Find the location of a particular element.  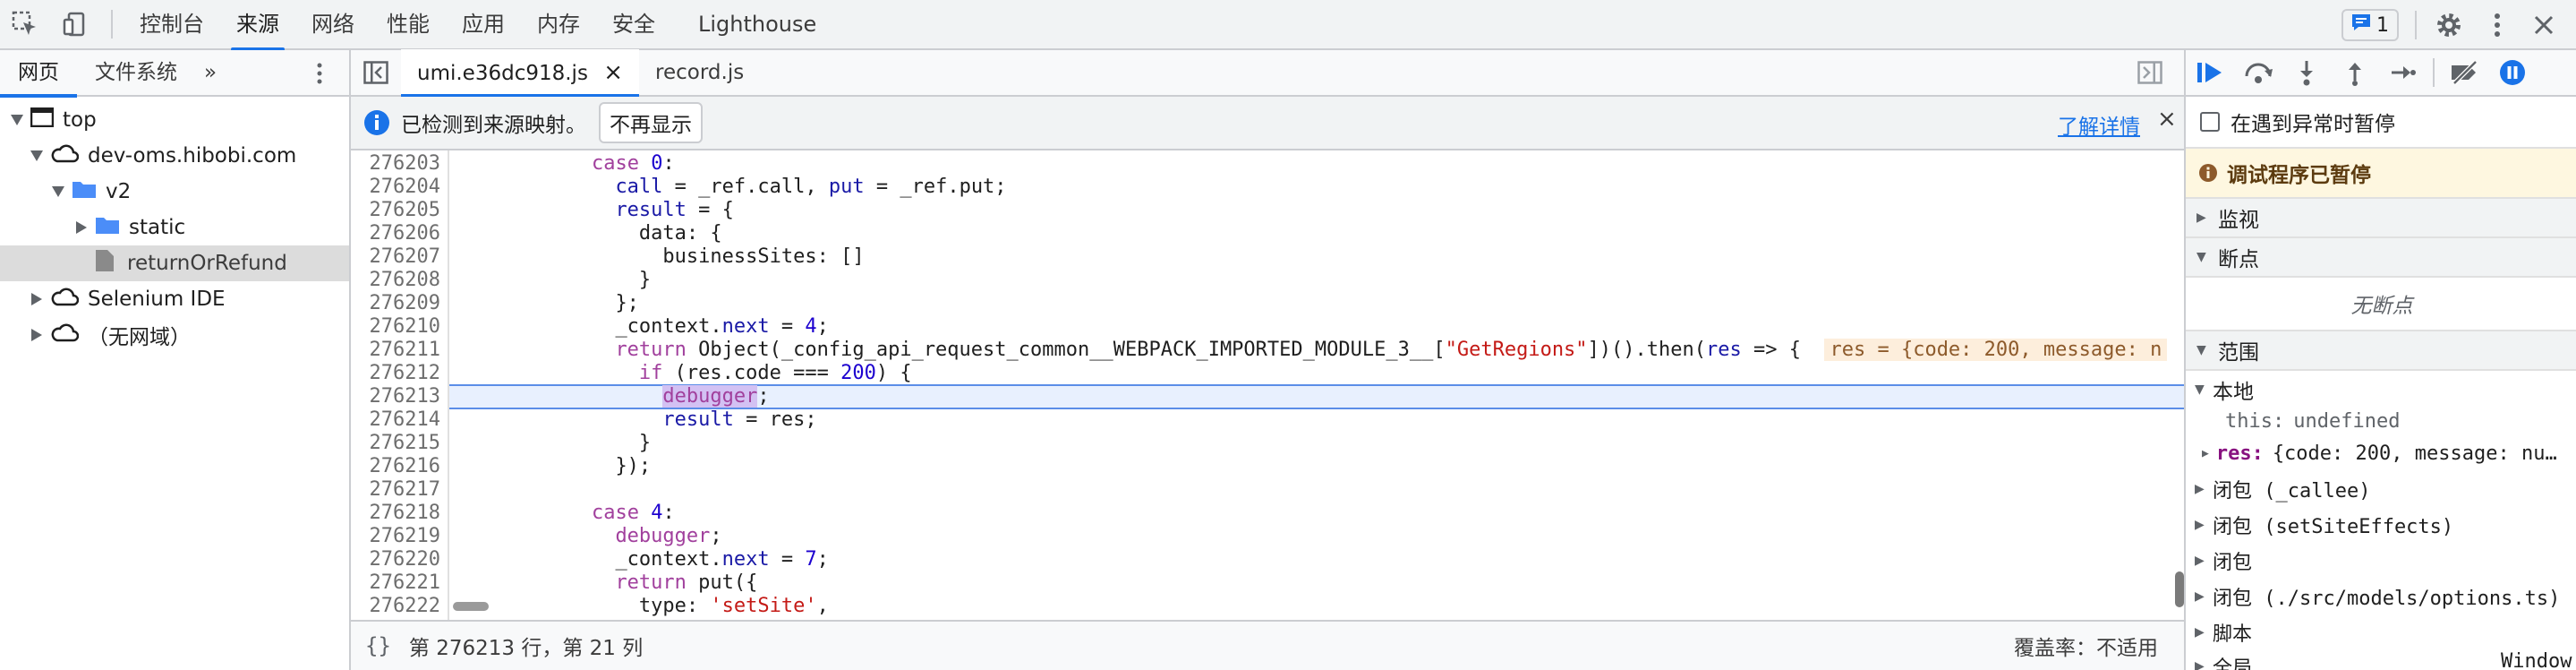

code-line: businessSites: [] is located at coordinates (1316, 257).